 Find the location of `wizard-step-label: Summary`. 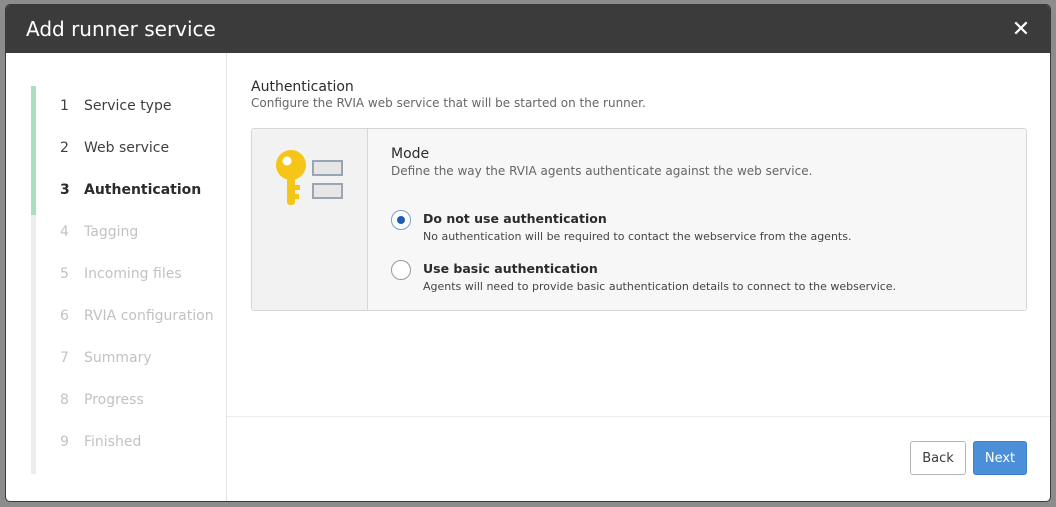

wizard-step-label: Summary is located at coordinates (118, 358).